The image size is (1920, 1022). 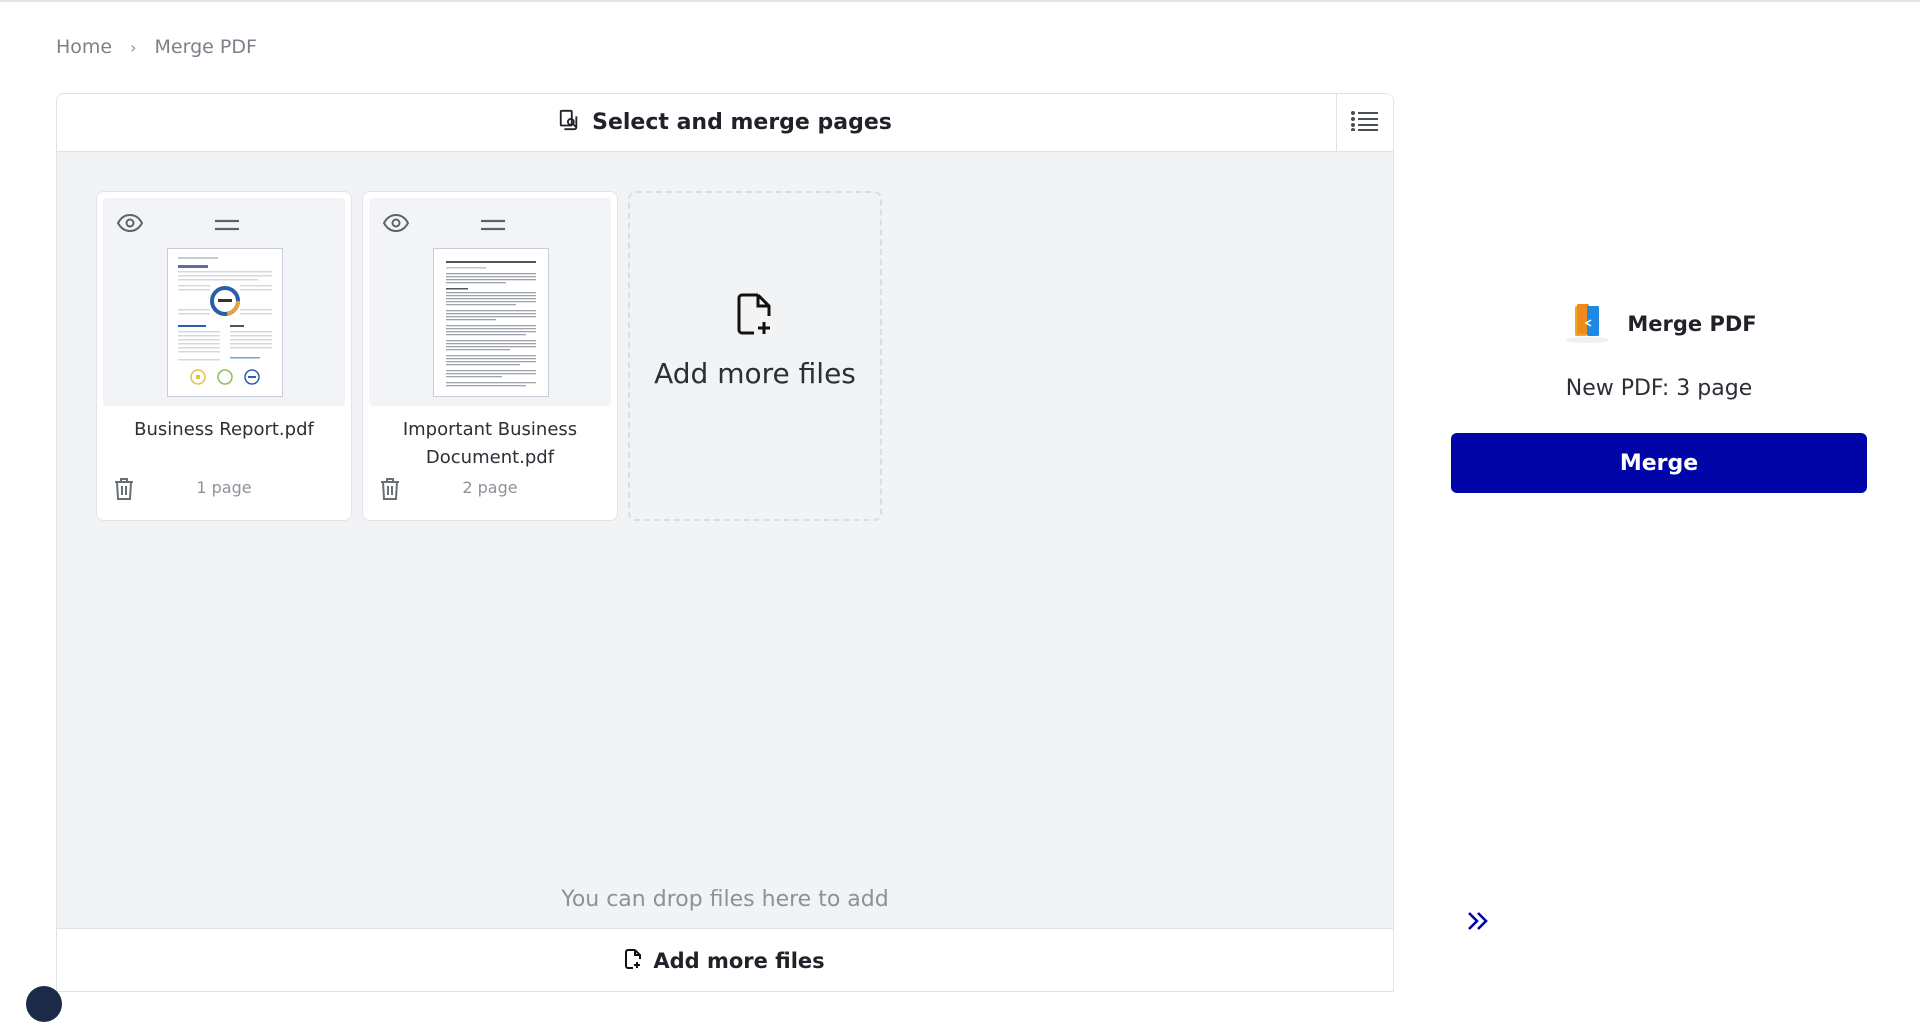 I want to click on add-more-files-card: Add more files, so click(x=755, y=356).